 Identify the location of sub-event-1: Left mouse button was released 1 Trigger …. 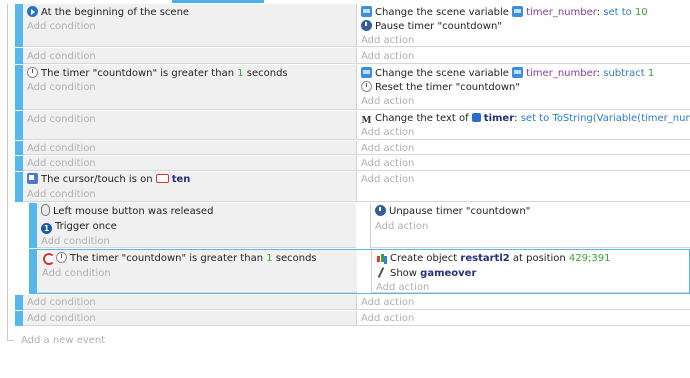
(359, 225).